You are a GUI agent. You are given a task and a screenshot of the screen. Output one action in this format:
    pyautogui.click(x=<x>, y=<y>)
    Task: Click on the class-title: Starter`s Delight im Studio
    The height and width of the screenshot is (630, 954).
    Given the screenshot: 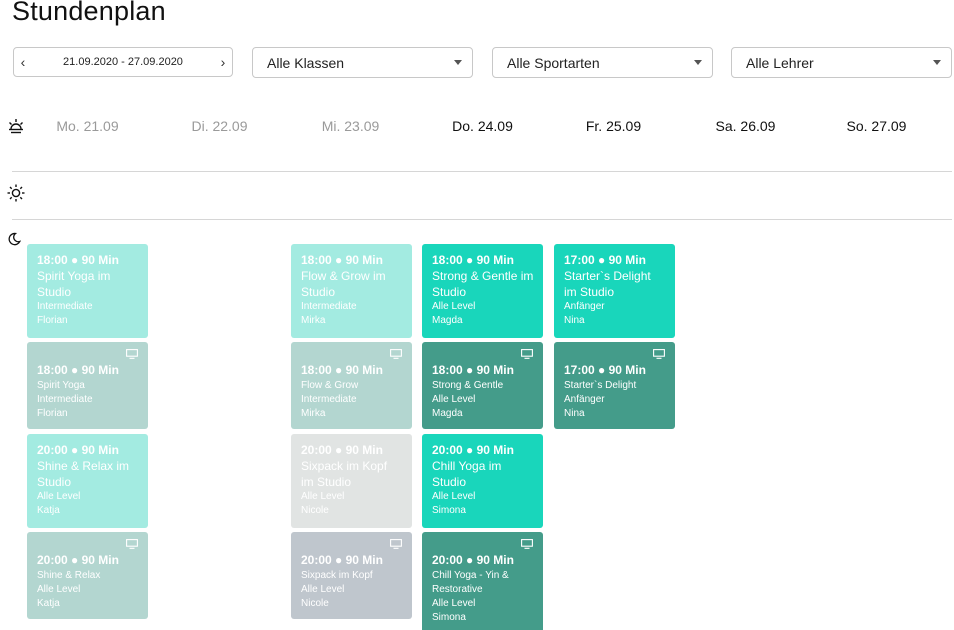 What is the action you would take?
    pyautogui.click(x=607, y=284)
    